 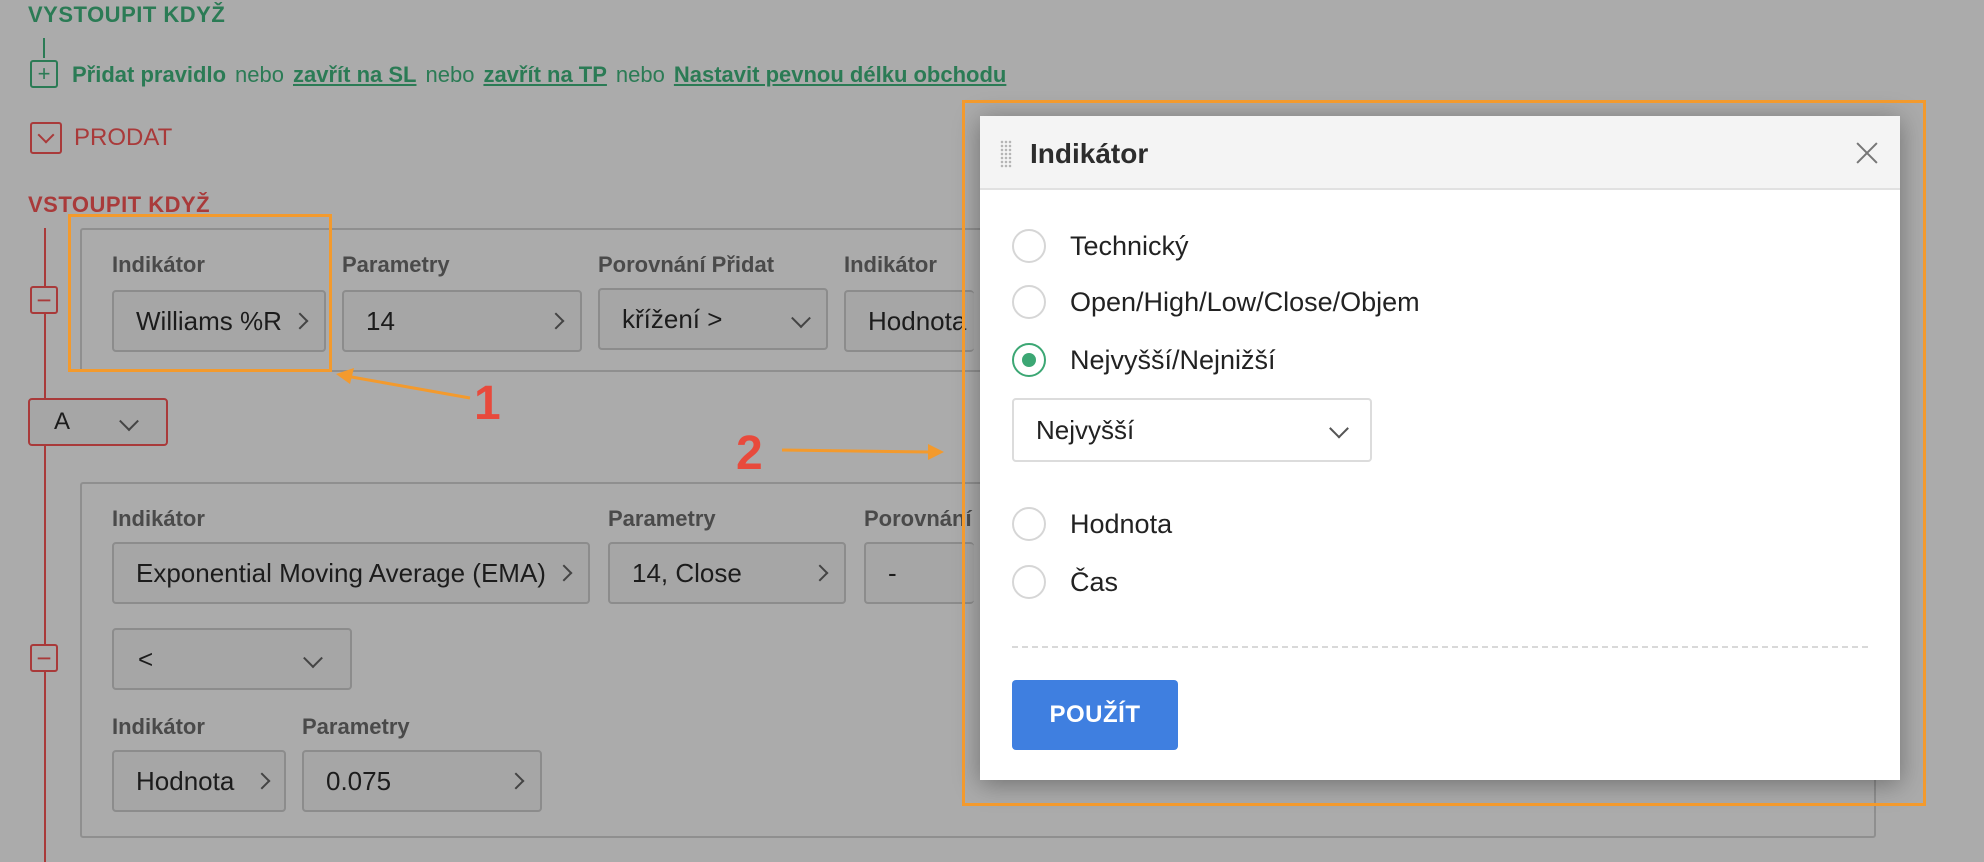 I want to click on close-on-tp-link: zavřít na TP, so click(x=544, y=75).